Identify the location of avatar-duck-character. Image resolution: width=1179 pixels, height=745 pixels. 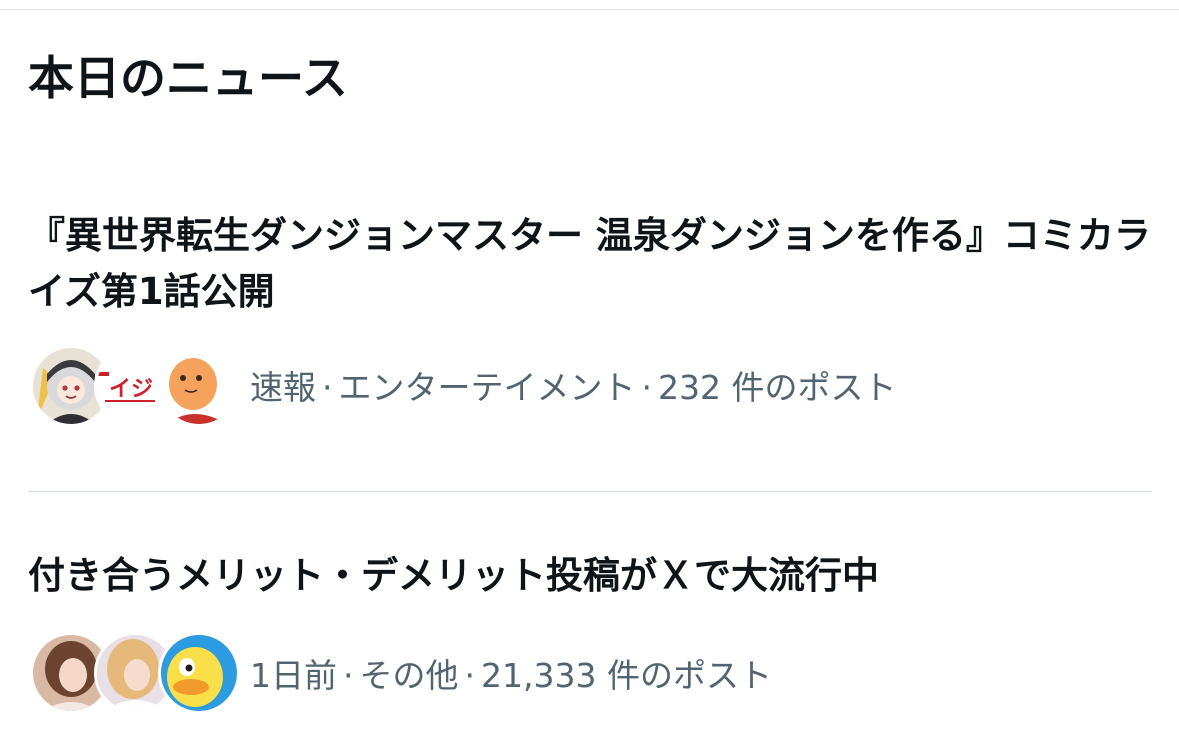
(199, 673).